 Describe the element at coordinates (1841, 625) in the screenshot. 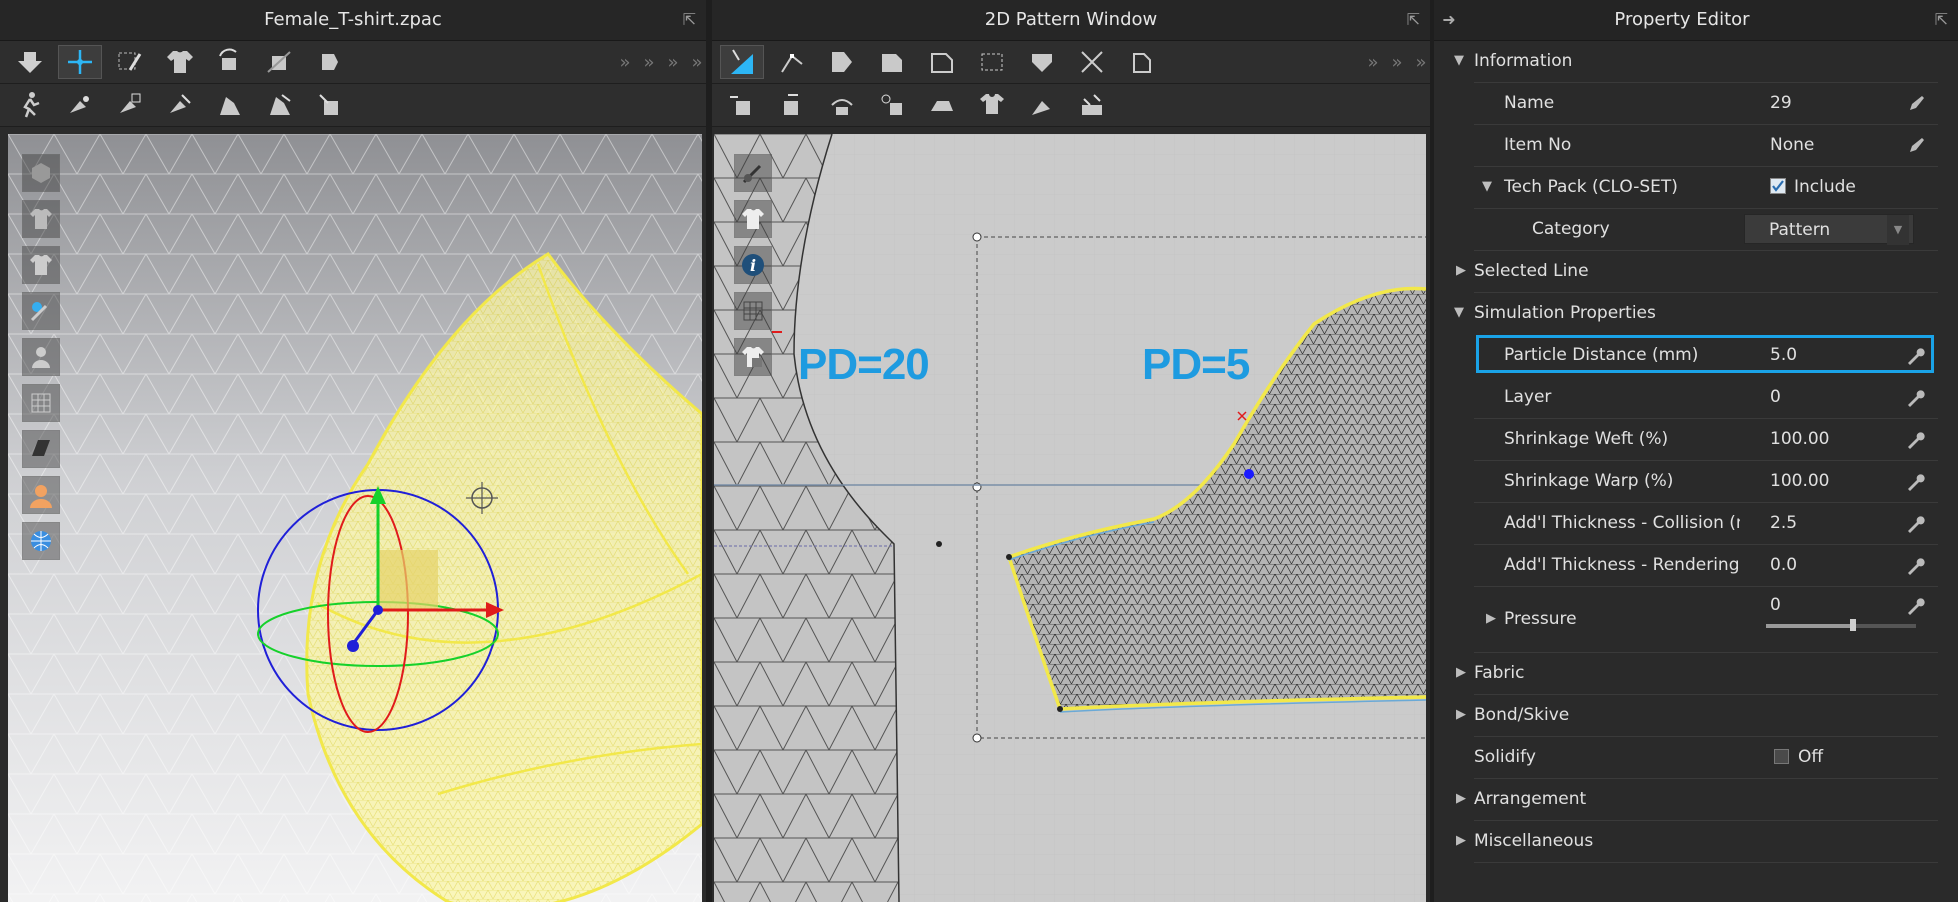

I see `pressure-slider` at that location.